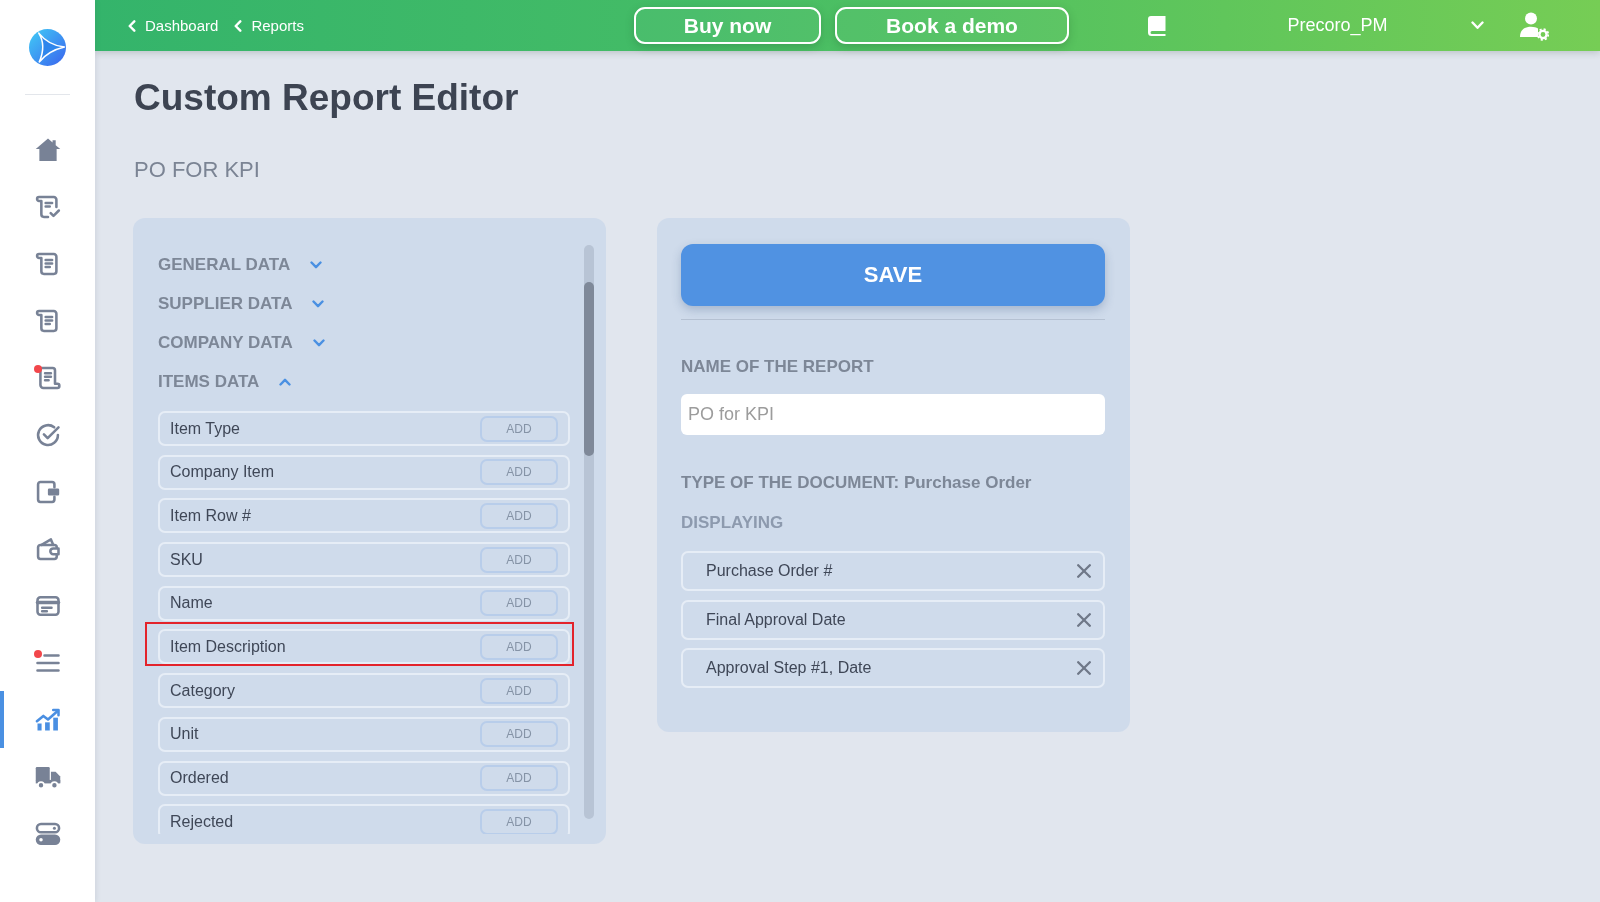 This screenshot has width=1600, height=902. What do you see at coordinates (952, 25) in the screenshot?
I see `cta-button: Book a demo` at bounding box center [952, 25].